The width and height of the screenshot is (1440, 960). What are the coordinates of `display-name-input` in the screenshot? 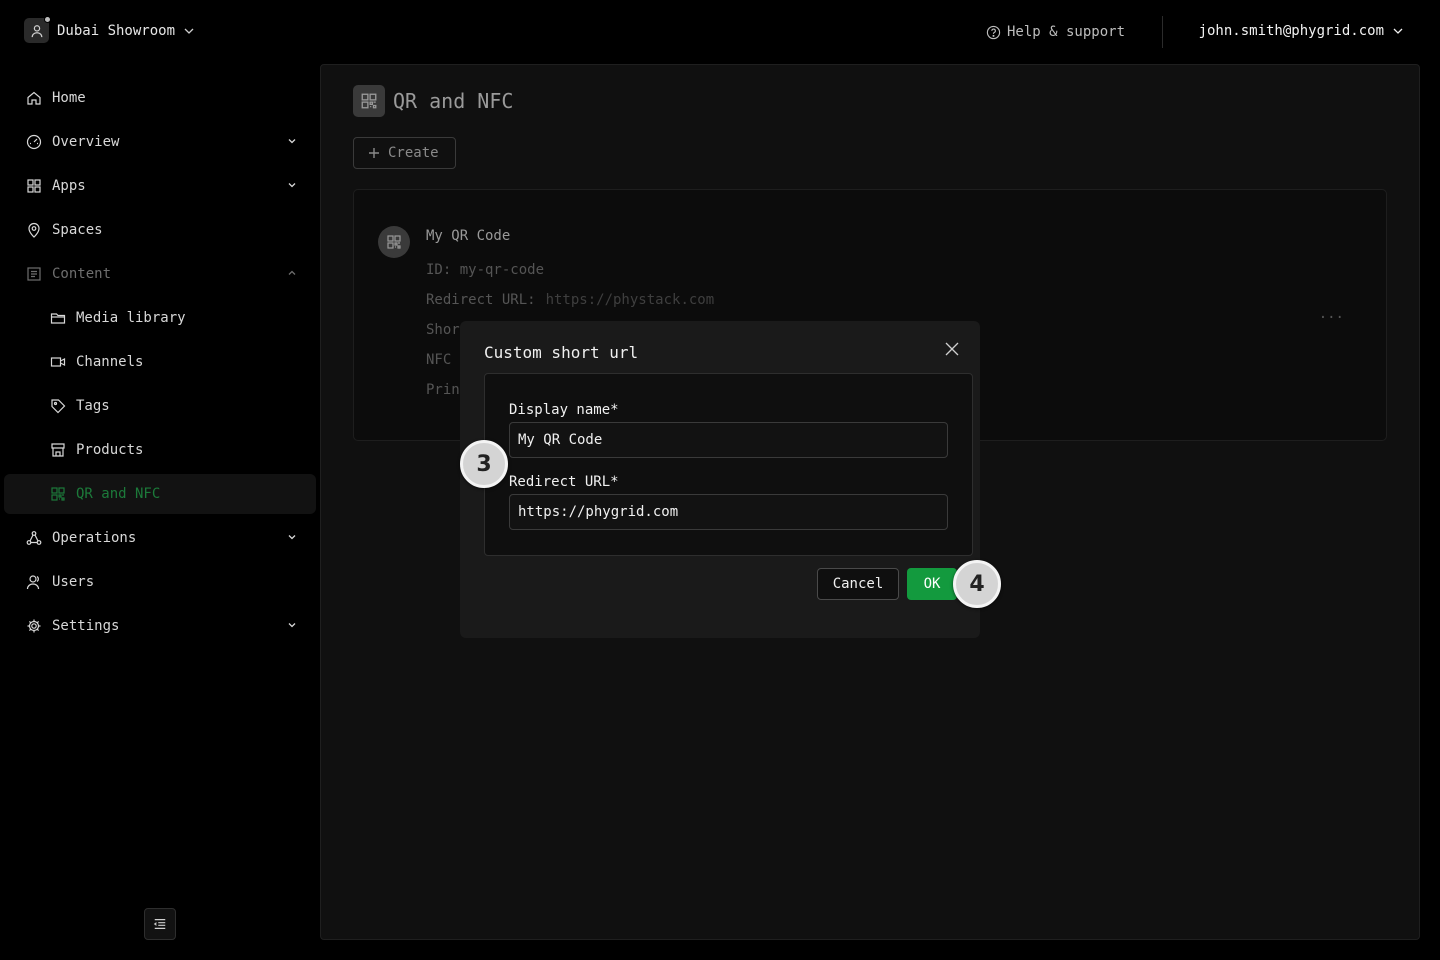 It's located at (728, 440).